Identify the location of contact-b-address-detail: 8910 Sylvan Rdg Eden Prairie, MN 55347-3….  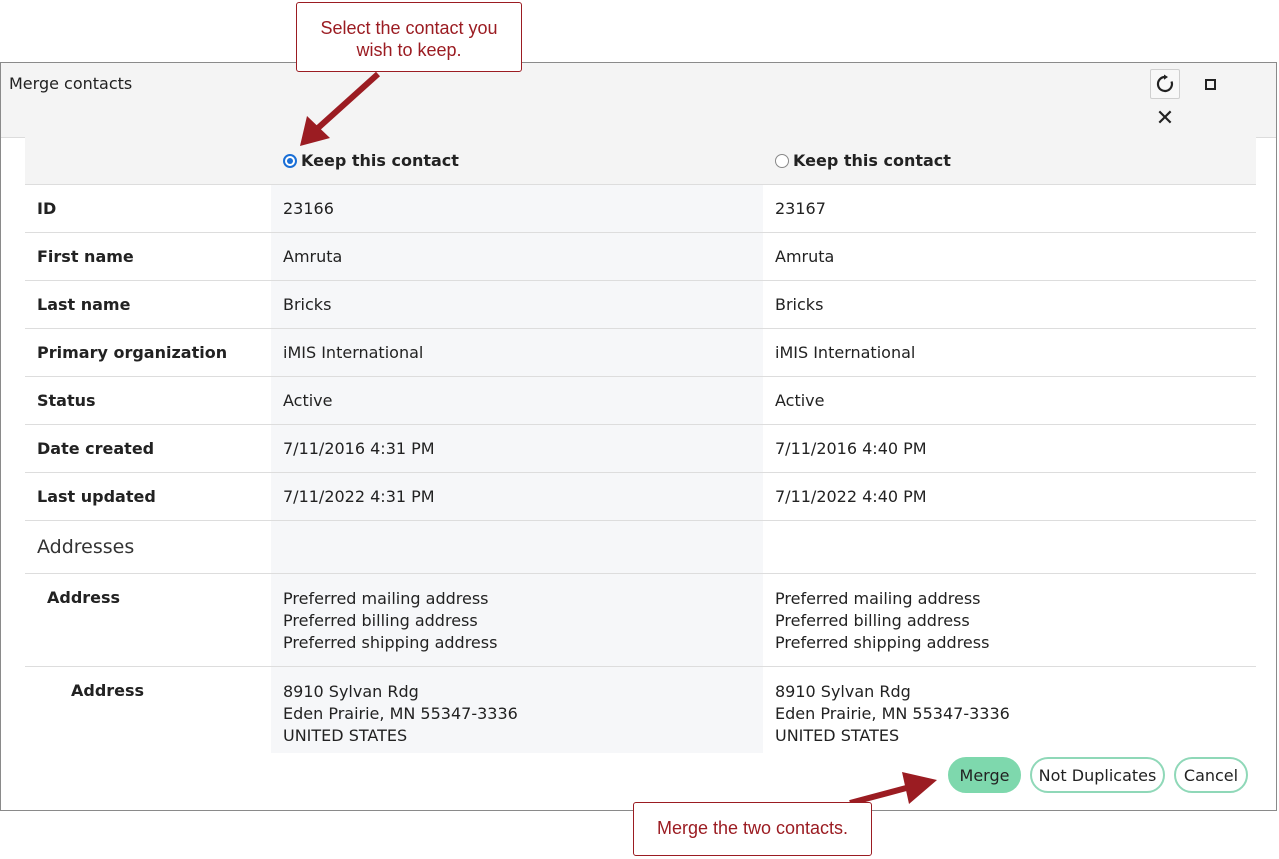
(1009, 710).